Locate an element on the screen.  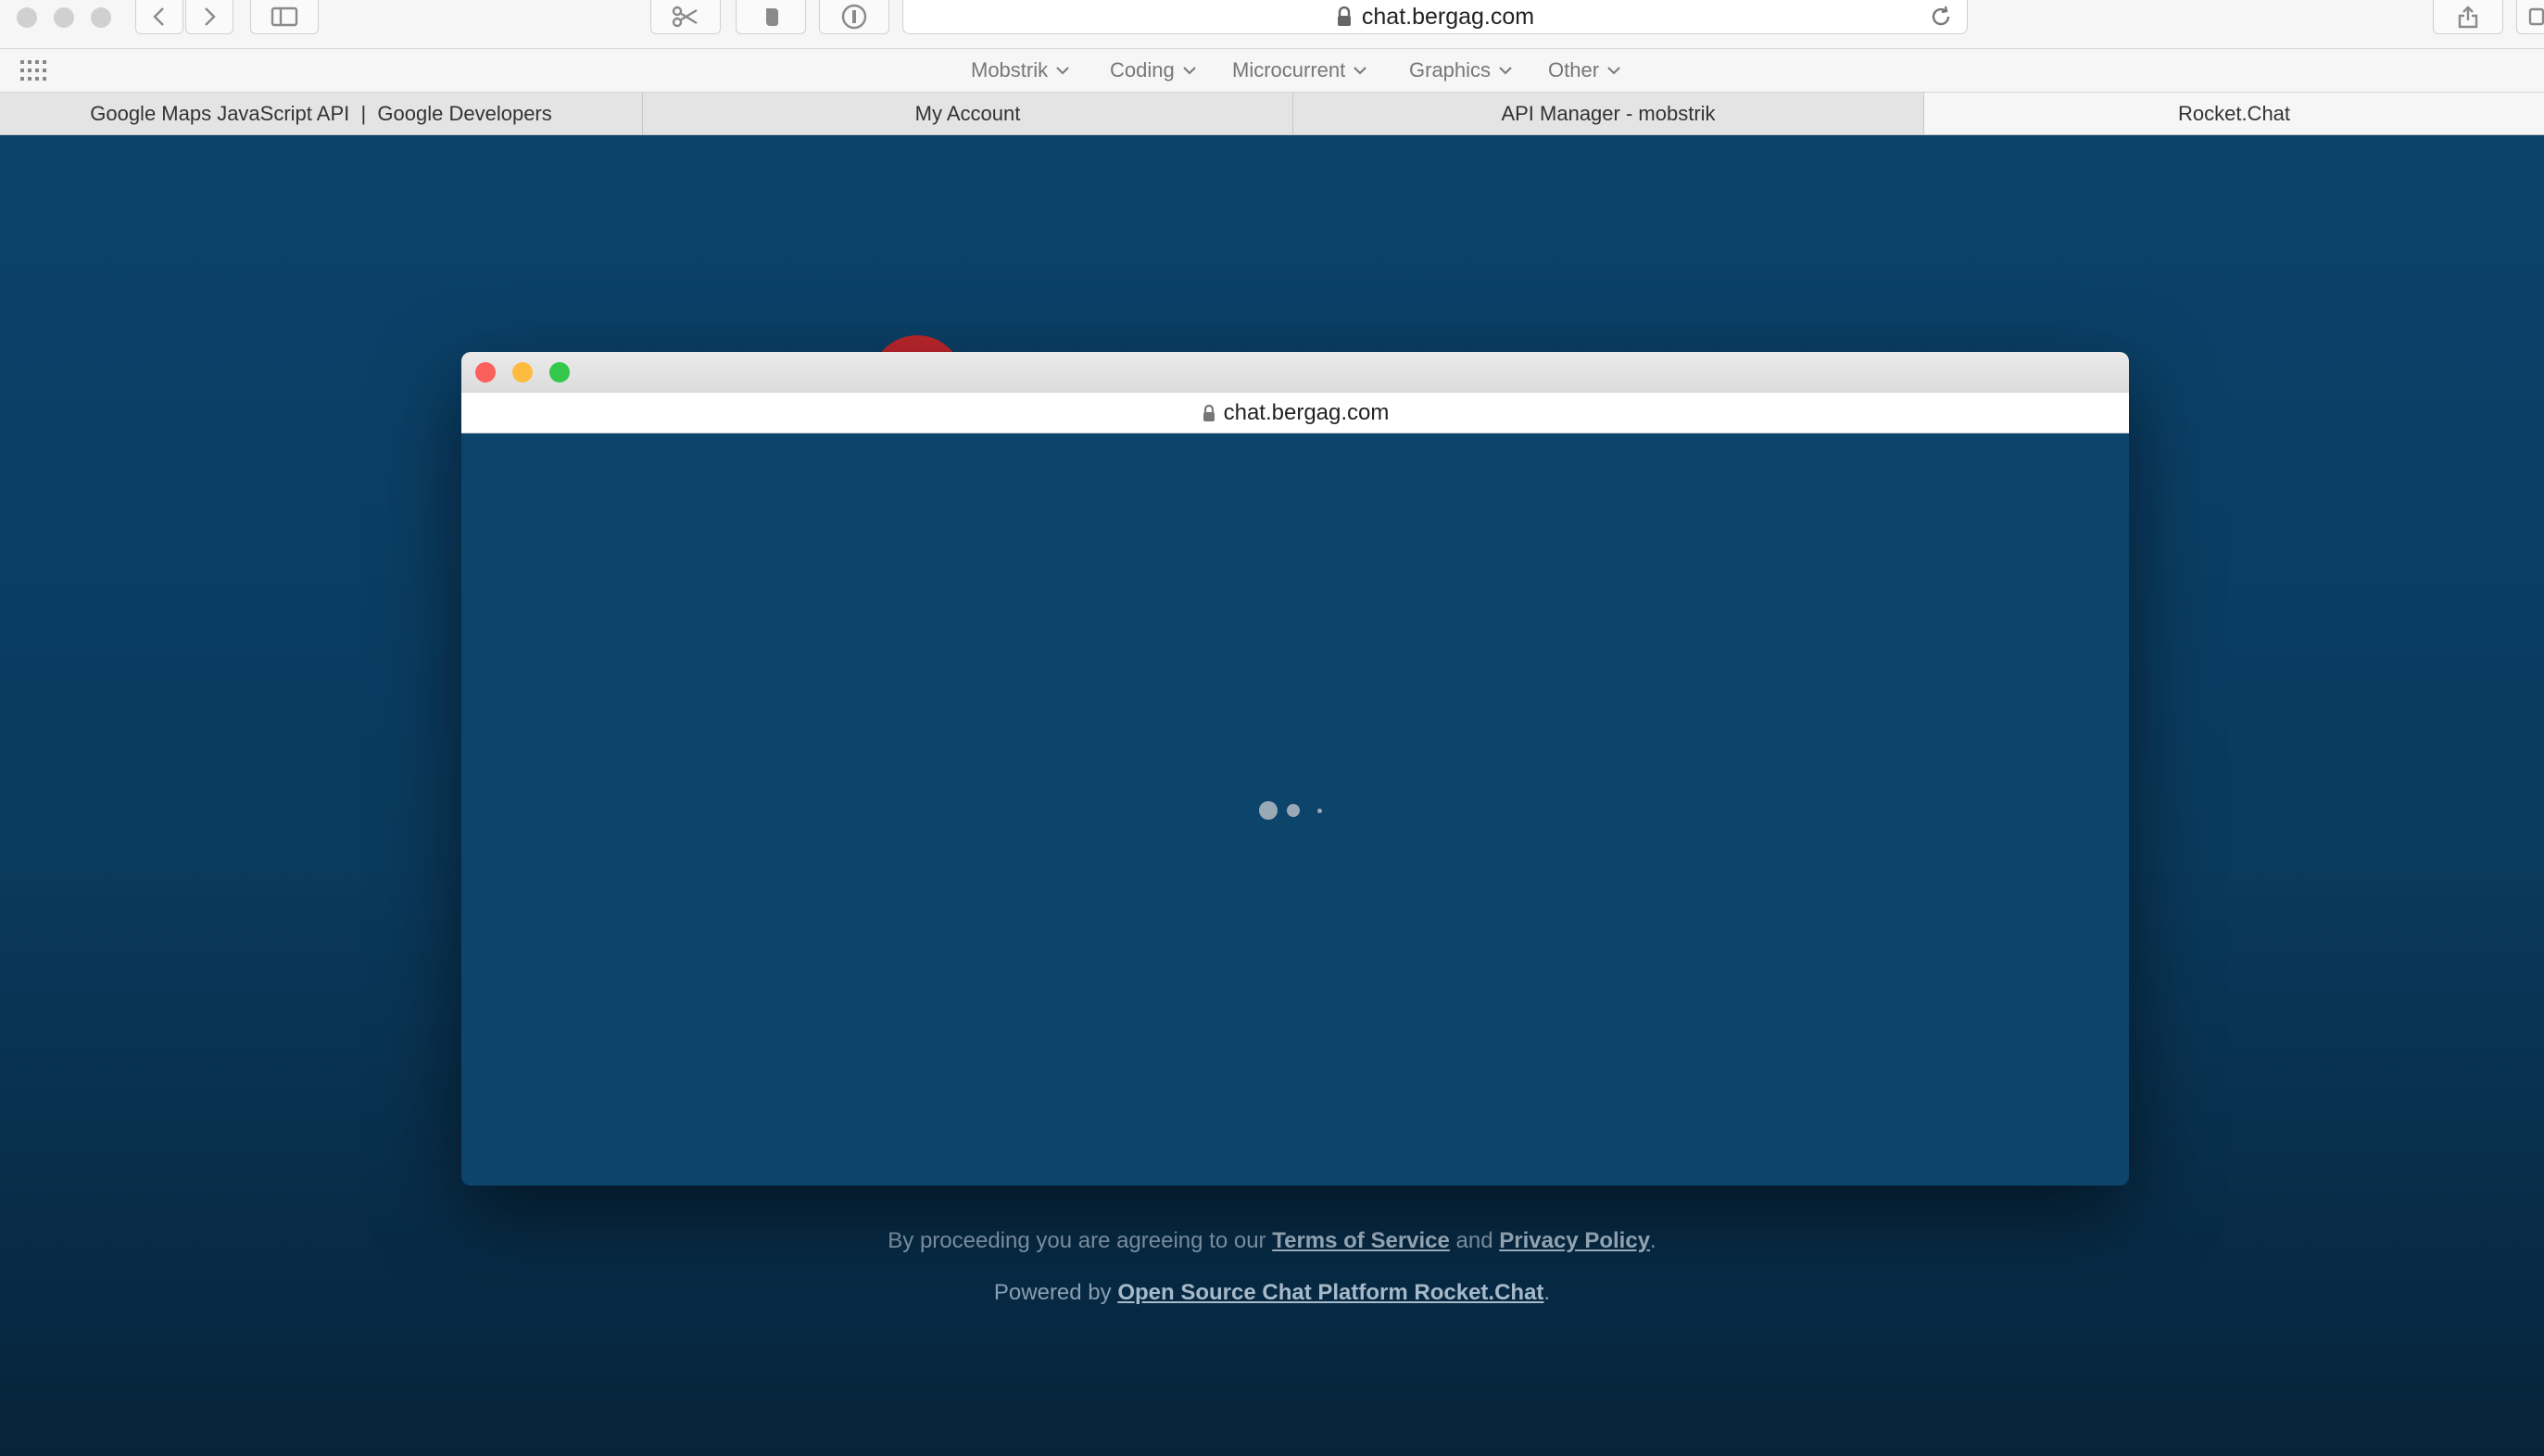
tab-my-account: My Account is located at coordinates (968, 113).